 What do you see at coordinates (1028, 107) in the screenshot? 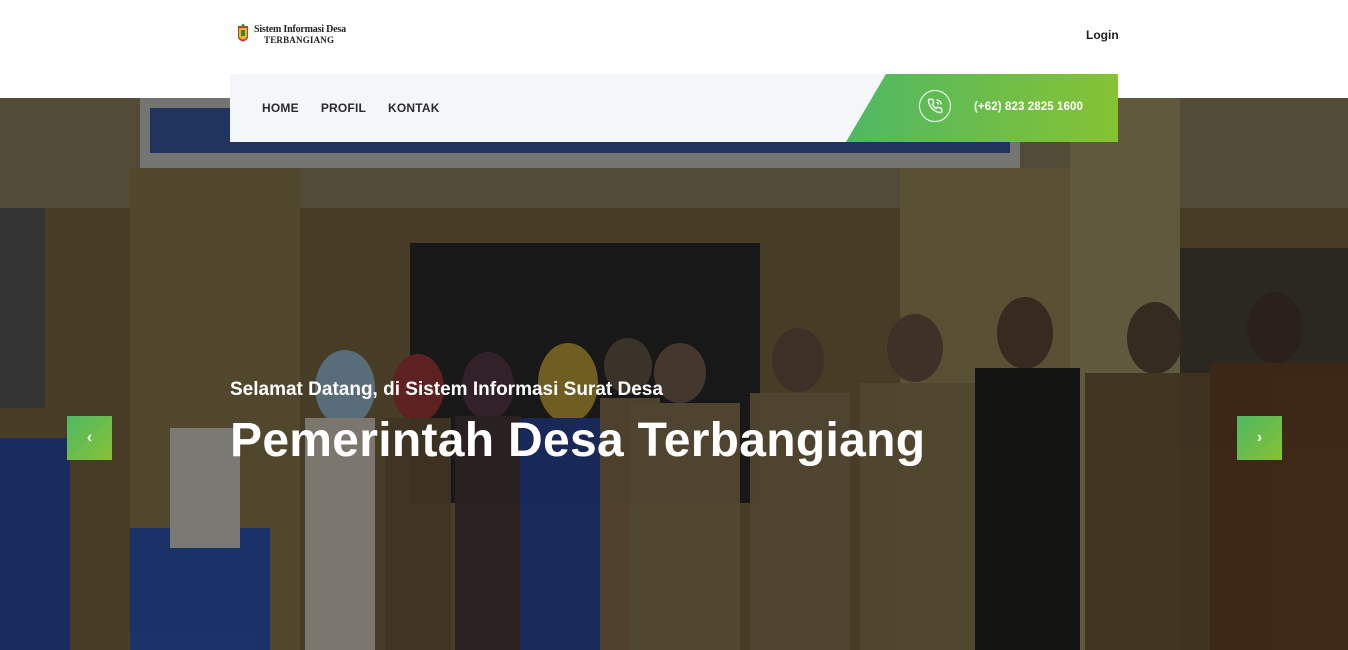
I see `phone-number: (+62) 823 2825 1600` at bounding box center [1028, 107].